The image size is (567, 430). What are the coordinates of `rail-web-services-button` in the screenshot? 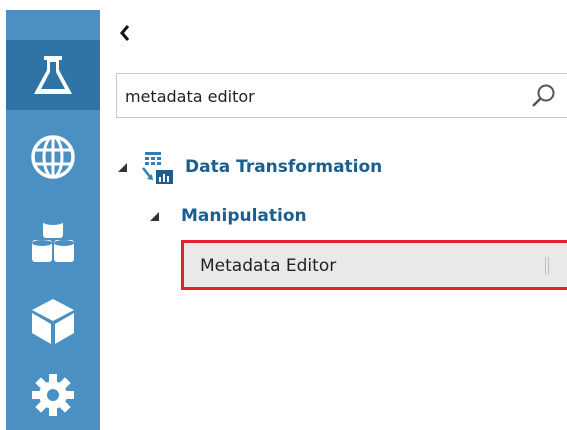 It's located at (53, 157).